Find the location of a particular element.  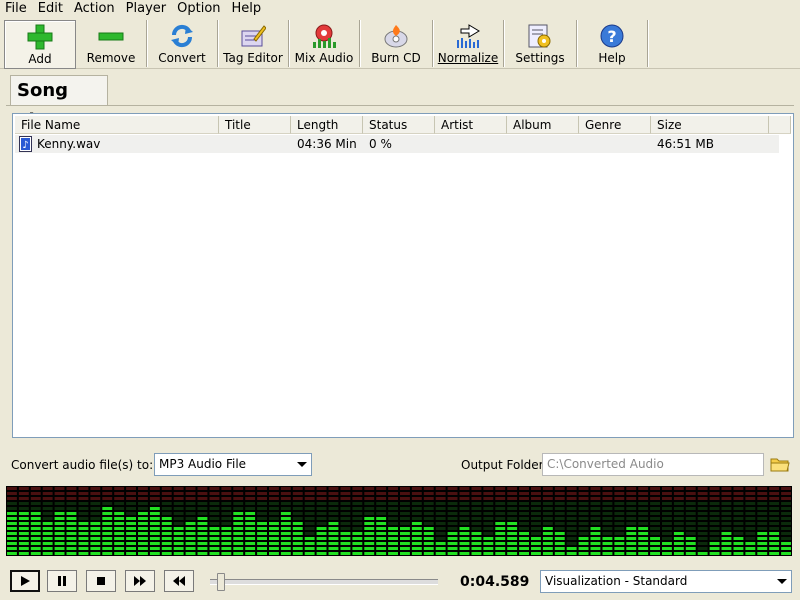

help-button: ? Help is located at coordinates (612, 43).